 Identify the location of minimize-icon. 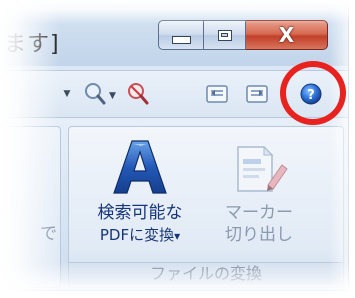
(181, 39).